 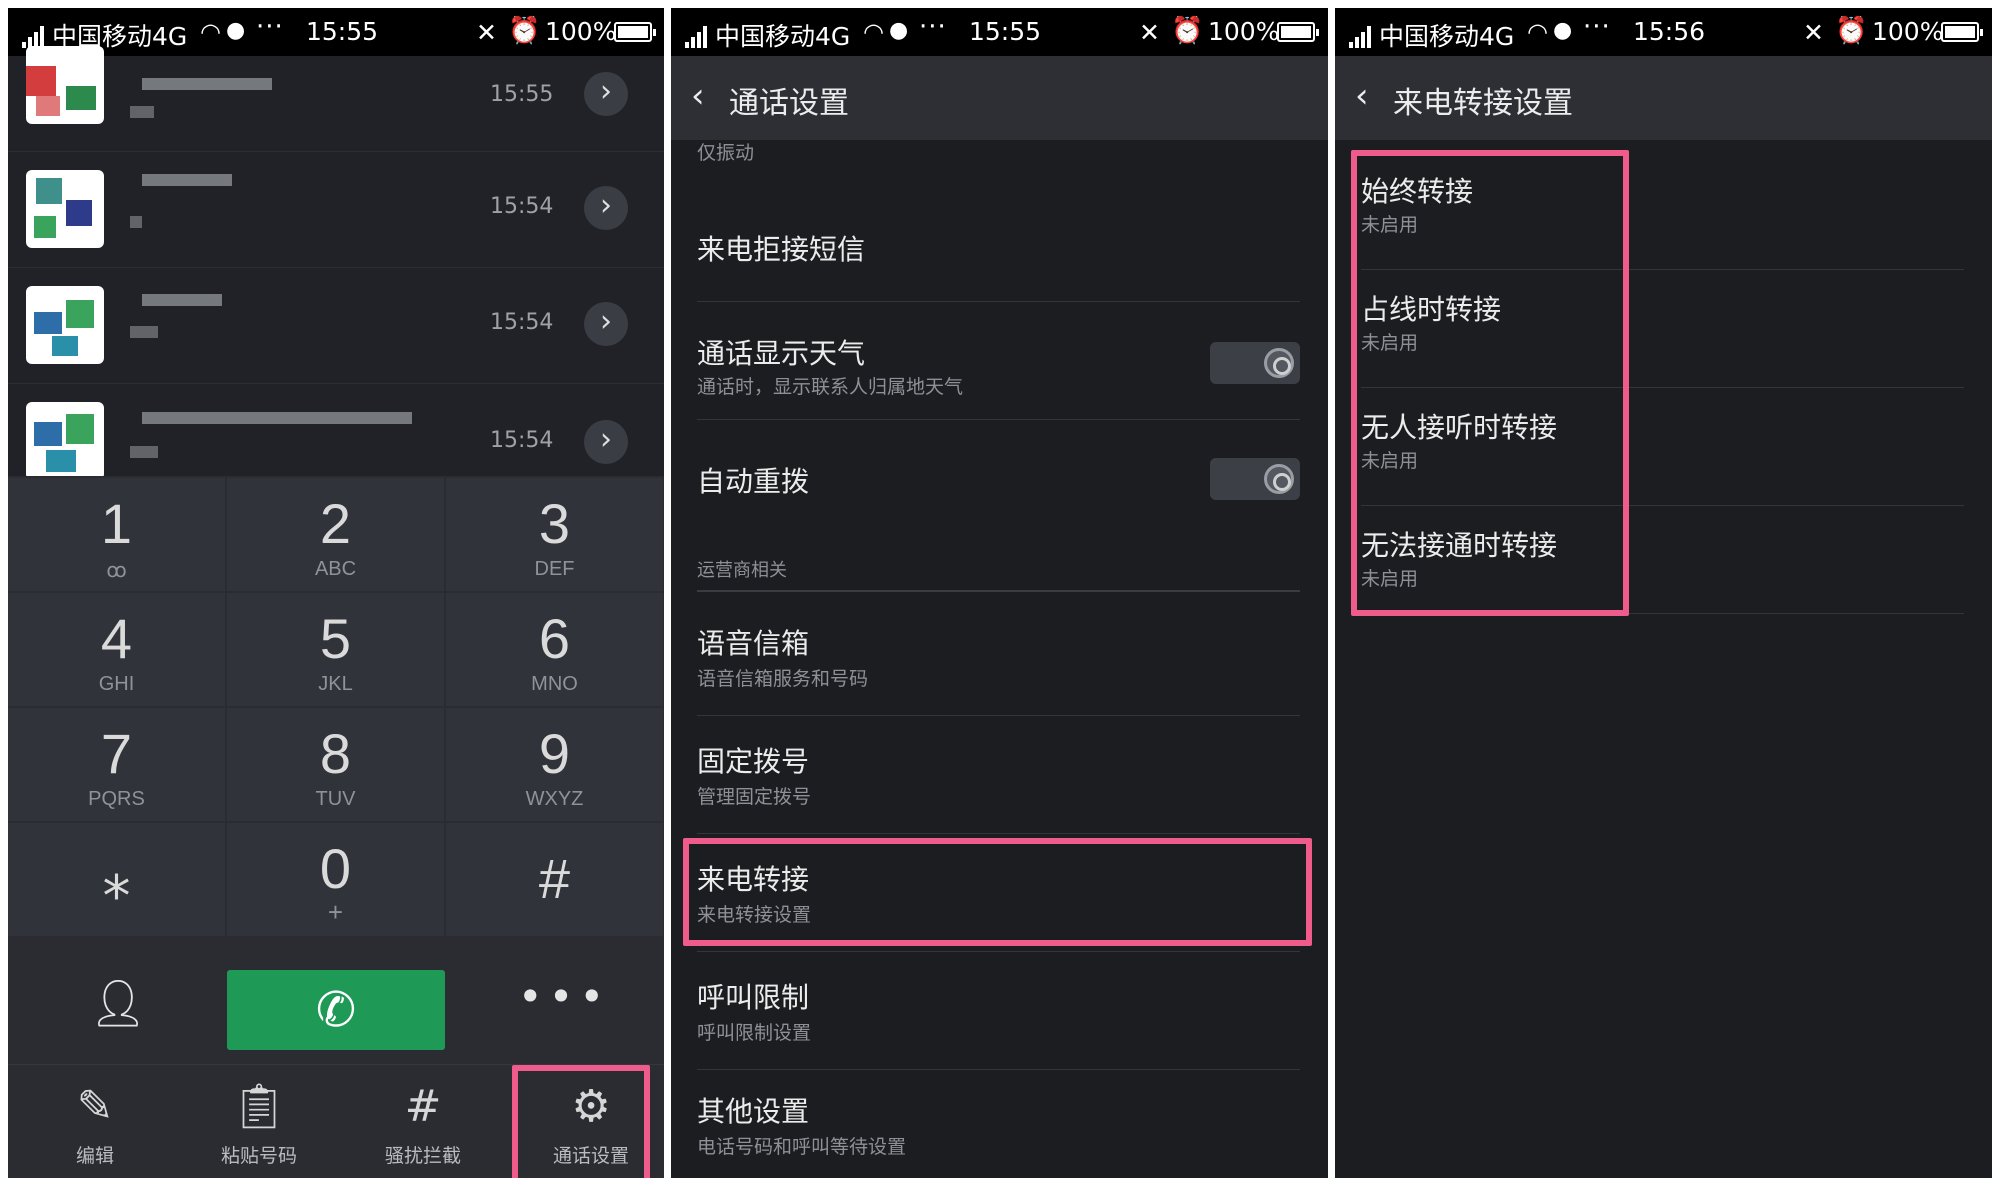 What do you see at coordinates (789, 103) in the screenshot?
I see `page-title: 通话设置` at bounding box center [789, 103].